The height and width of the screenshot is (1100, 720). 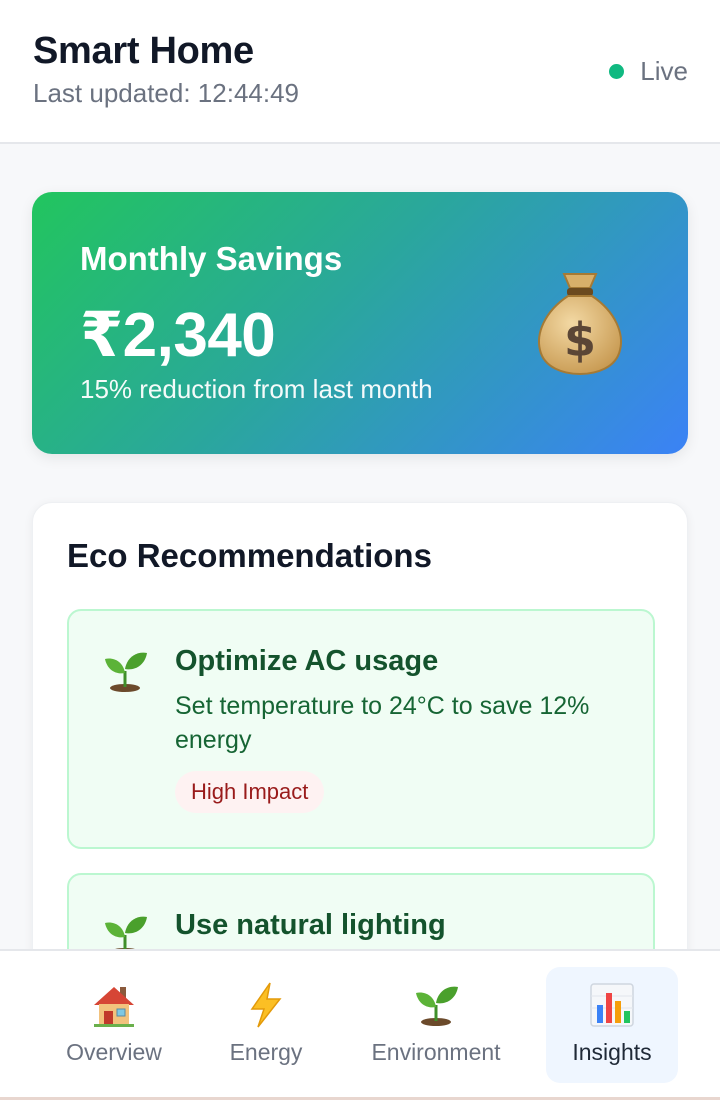 I want to click on bottom-navigation: Overview Energy Environment Insights, so click(x=360, y=1024).